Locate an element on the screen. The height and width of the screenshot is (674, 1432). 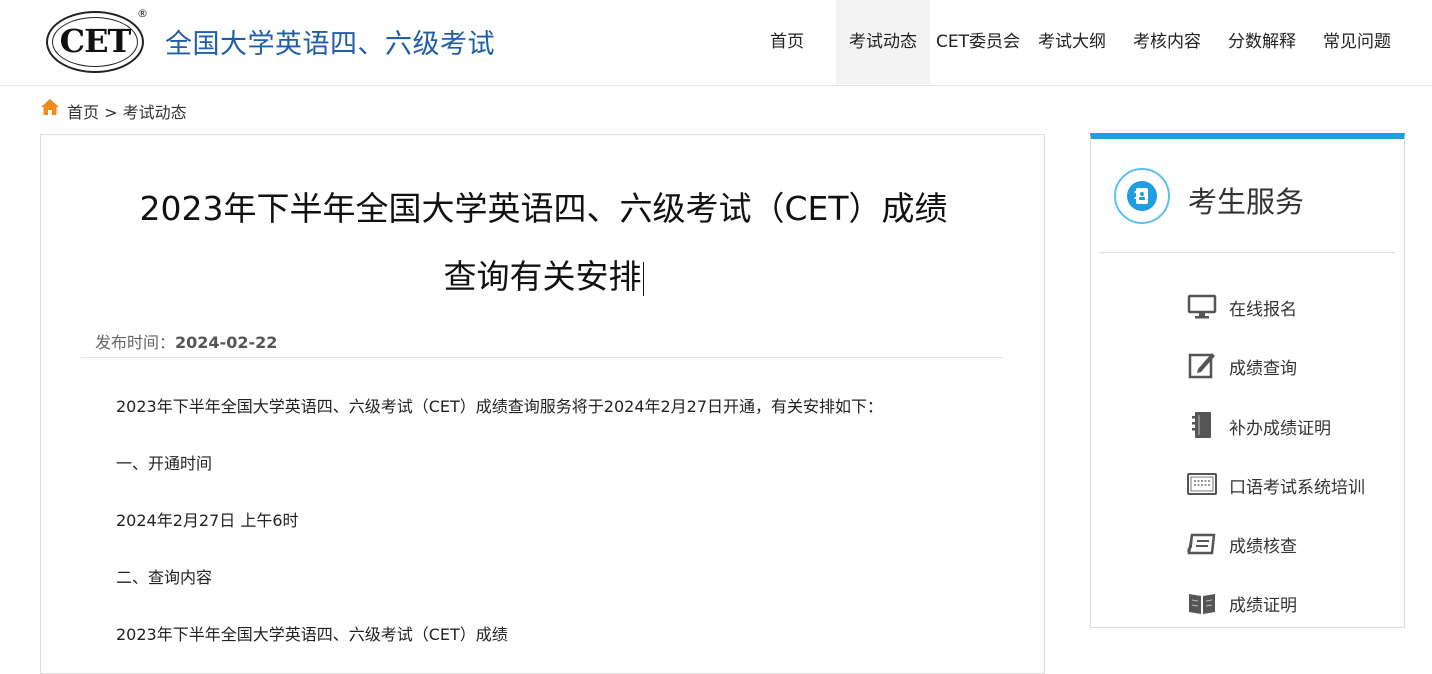
article-paragraph: 2024年2月27日 上午6时 is located at coordinates (207, 520).